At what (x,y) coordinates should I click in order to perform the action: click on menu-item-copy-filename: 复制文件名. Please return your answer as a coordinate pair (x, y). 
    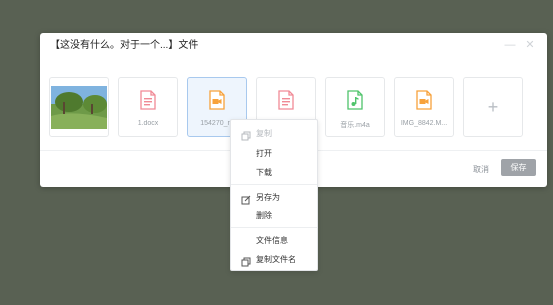
    Looking at the image, I should click on (274, 259).